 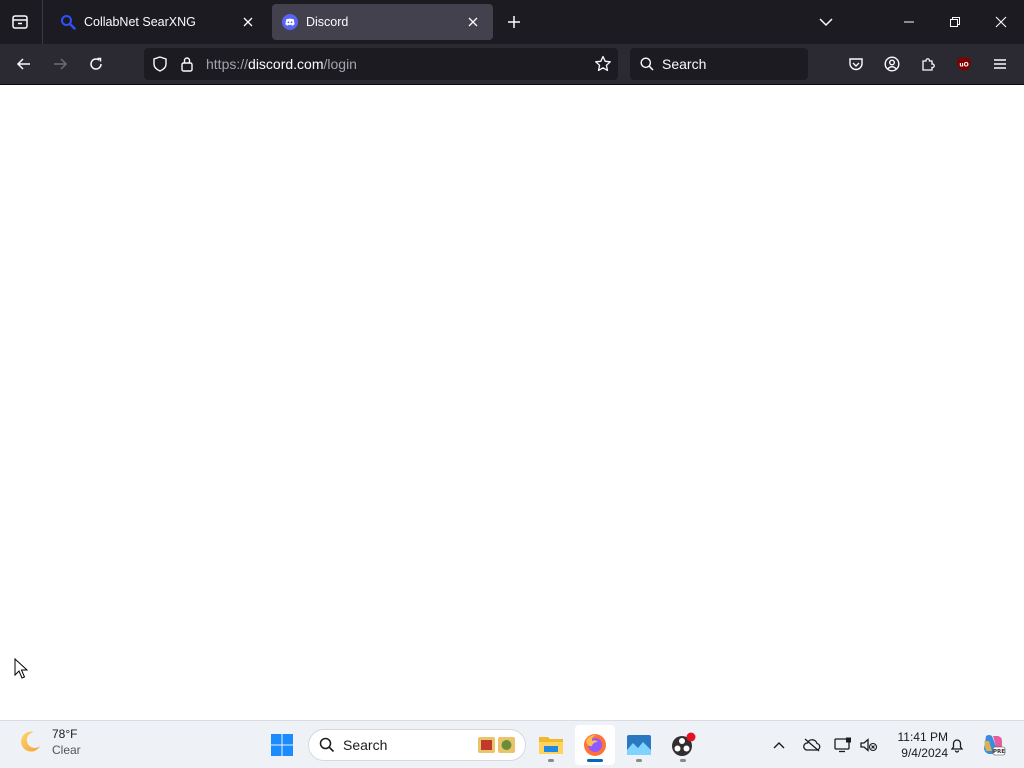 I want to click on clock-date: 9/4/2024, so click(x=924, y=753).